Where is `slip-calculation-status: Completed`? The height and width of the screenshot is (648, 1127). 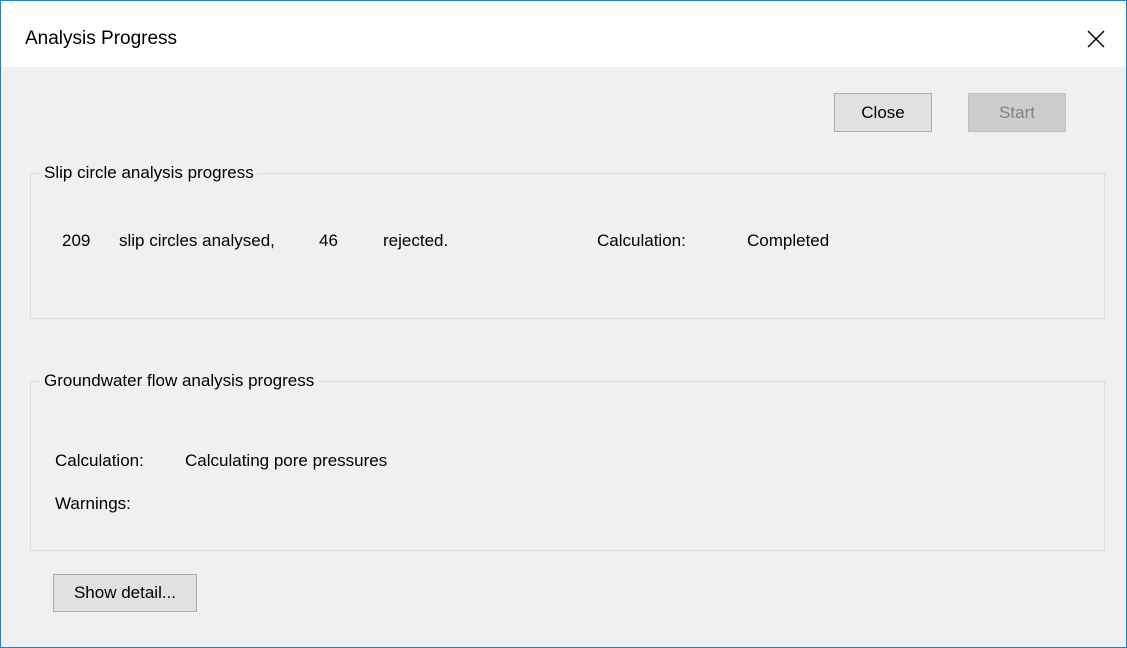 slip-calculation-status: Completed is located at coordinates (788, 240).